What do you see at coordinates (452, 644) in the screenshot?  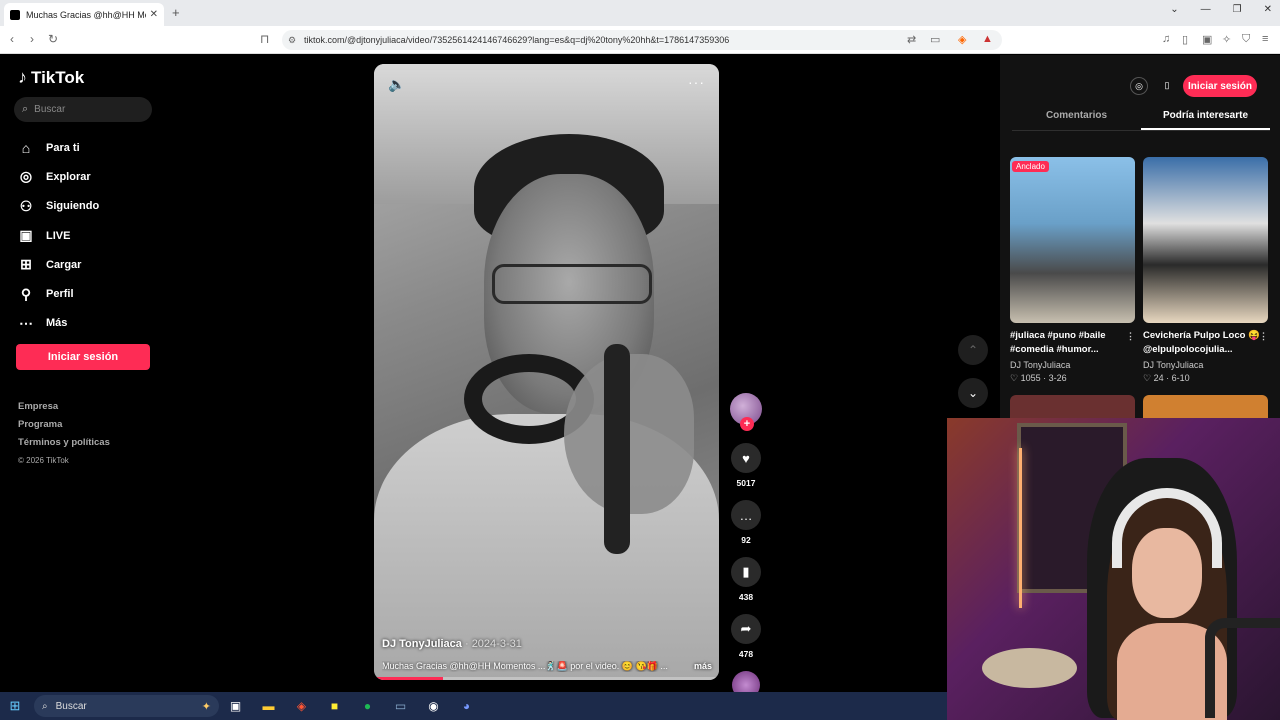 I see `video-author: DJ TonyJuliaca · 2024-3-31` at bounding box center [452, 644].